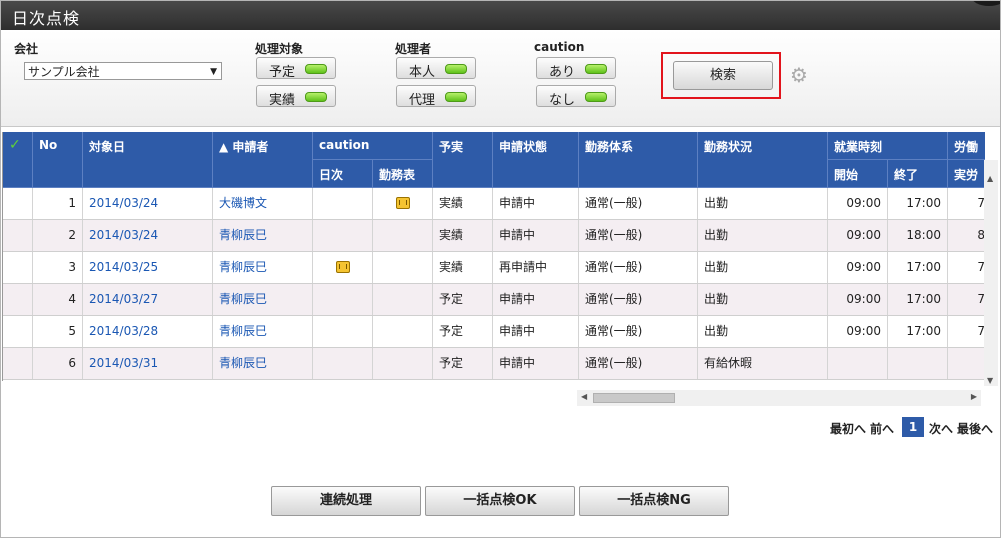 The height and width of the screenshot is (538, 1001). I want to click on toggle-caution-yes-button: あり, so click(576, 68).